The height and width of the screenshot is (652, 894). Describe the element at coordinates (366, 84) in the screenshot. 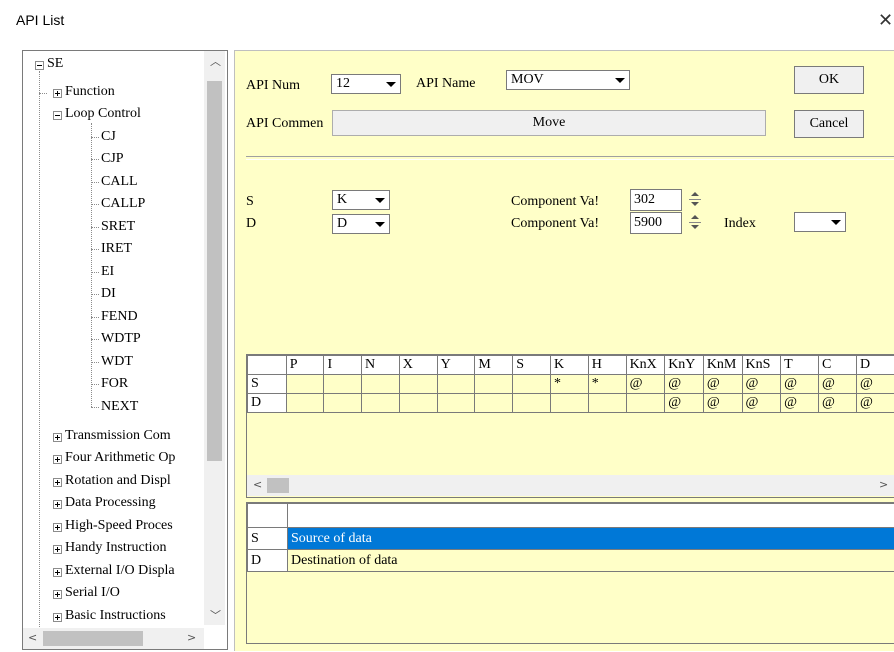

I see `api-num-select: 12` at that location.